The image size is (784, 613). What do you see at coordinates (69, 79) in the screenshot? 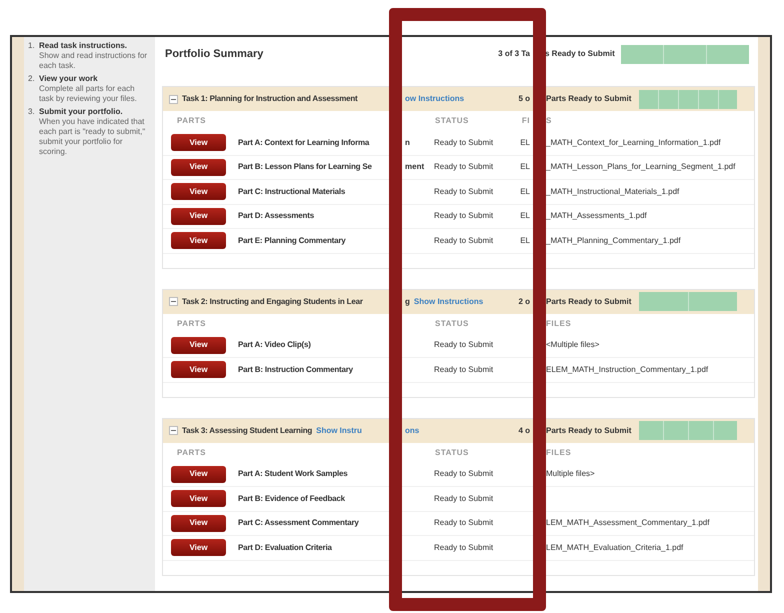
I see `step-title: View your work` at bounding box center [69, 79].